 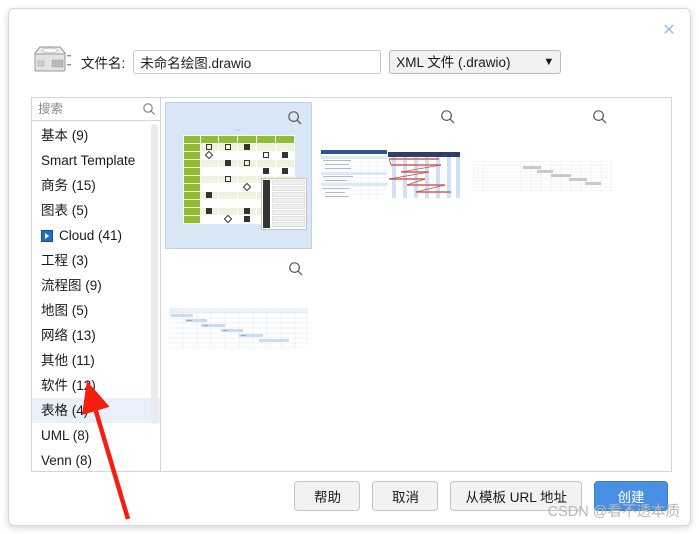 I want to click on sidebar-item-label: 网络 (13), so click(x=68, y=335).